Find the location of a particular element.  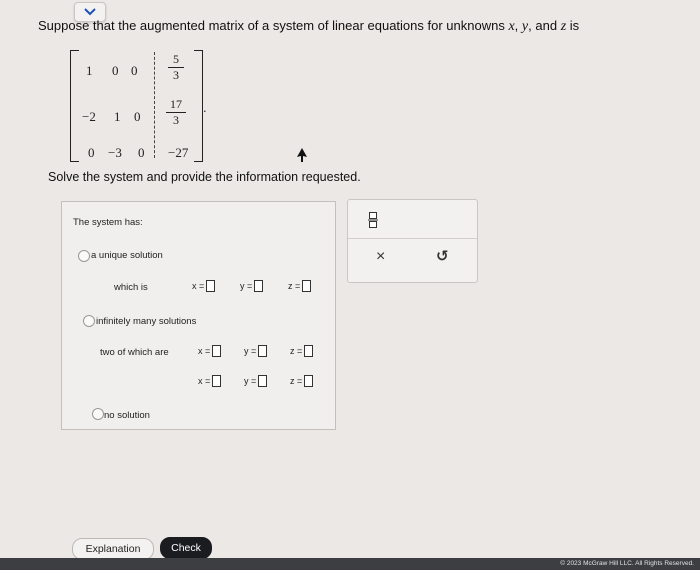

matrix-cell: −3 is located at coordinates (115, 152).